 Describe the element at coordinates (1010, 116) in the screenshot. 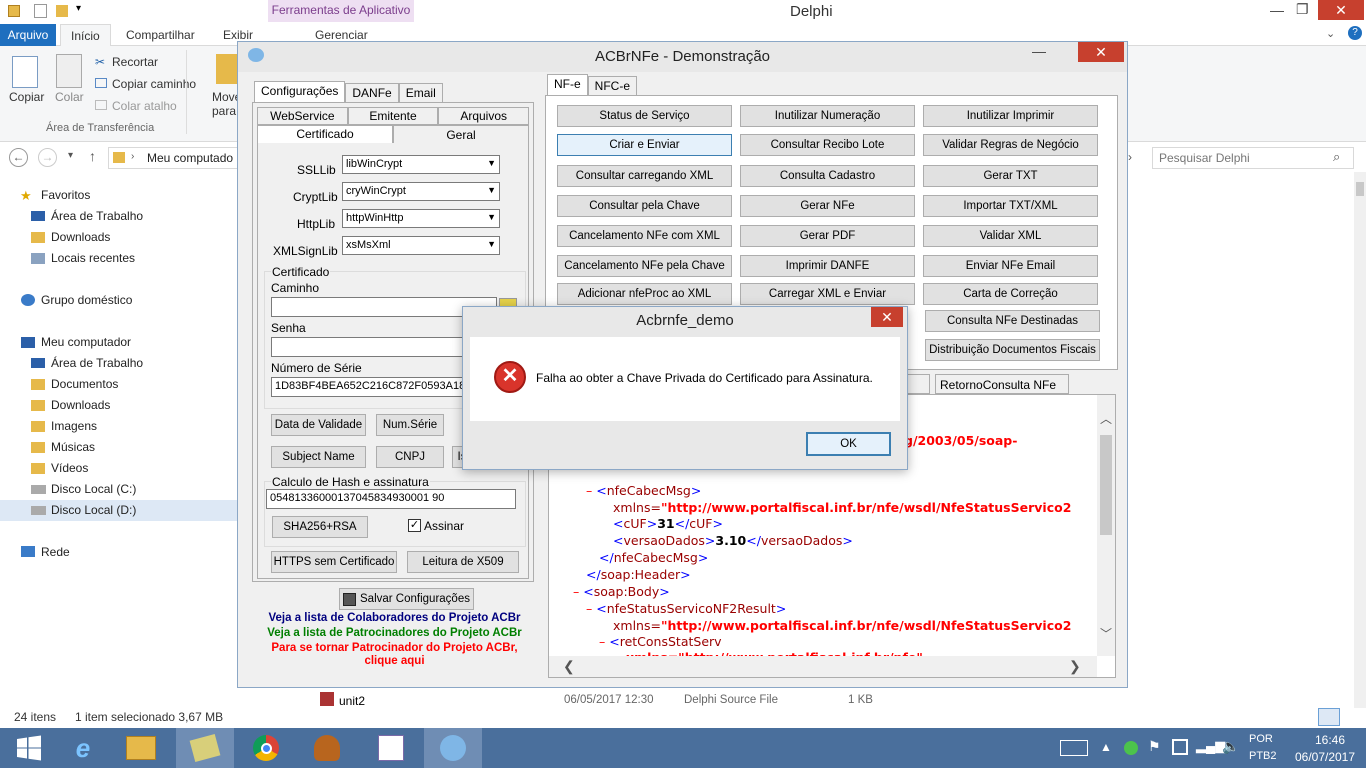

I see `nfe-action-button: Inutilizar Imprimir` at that location.